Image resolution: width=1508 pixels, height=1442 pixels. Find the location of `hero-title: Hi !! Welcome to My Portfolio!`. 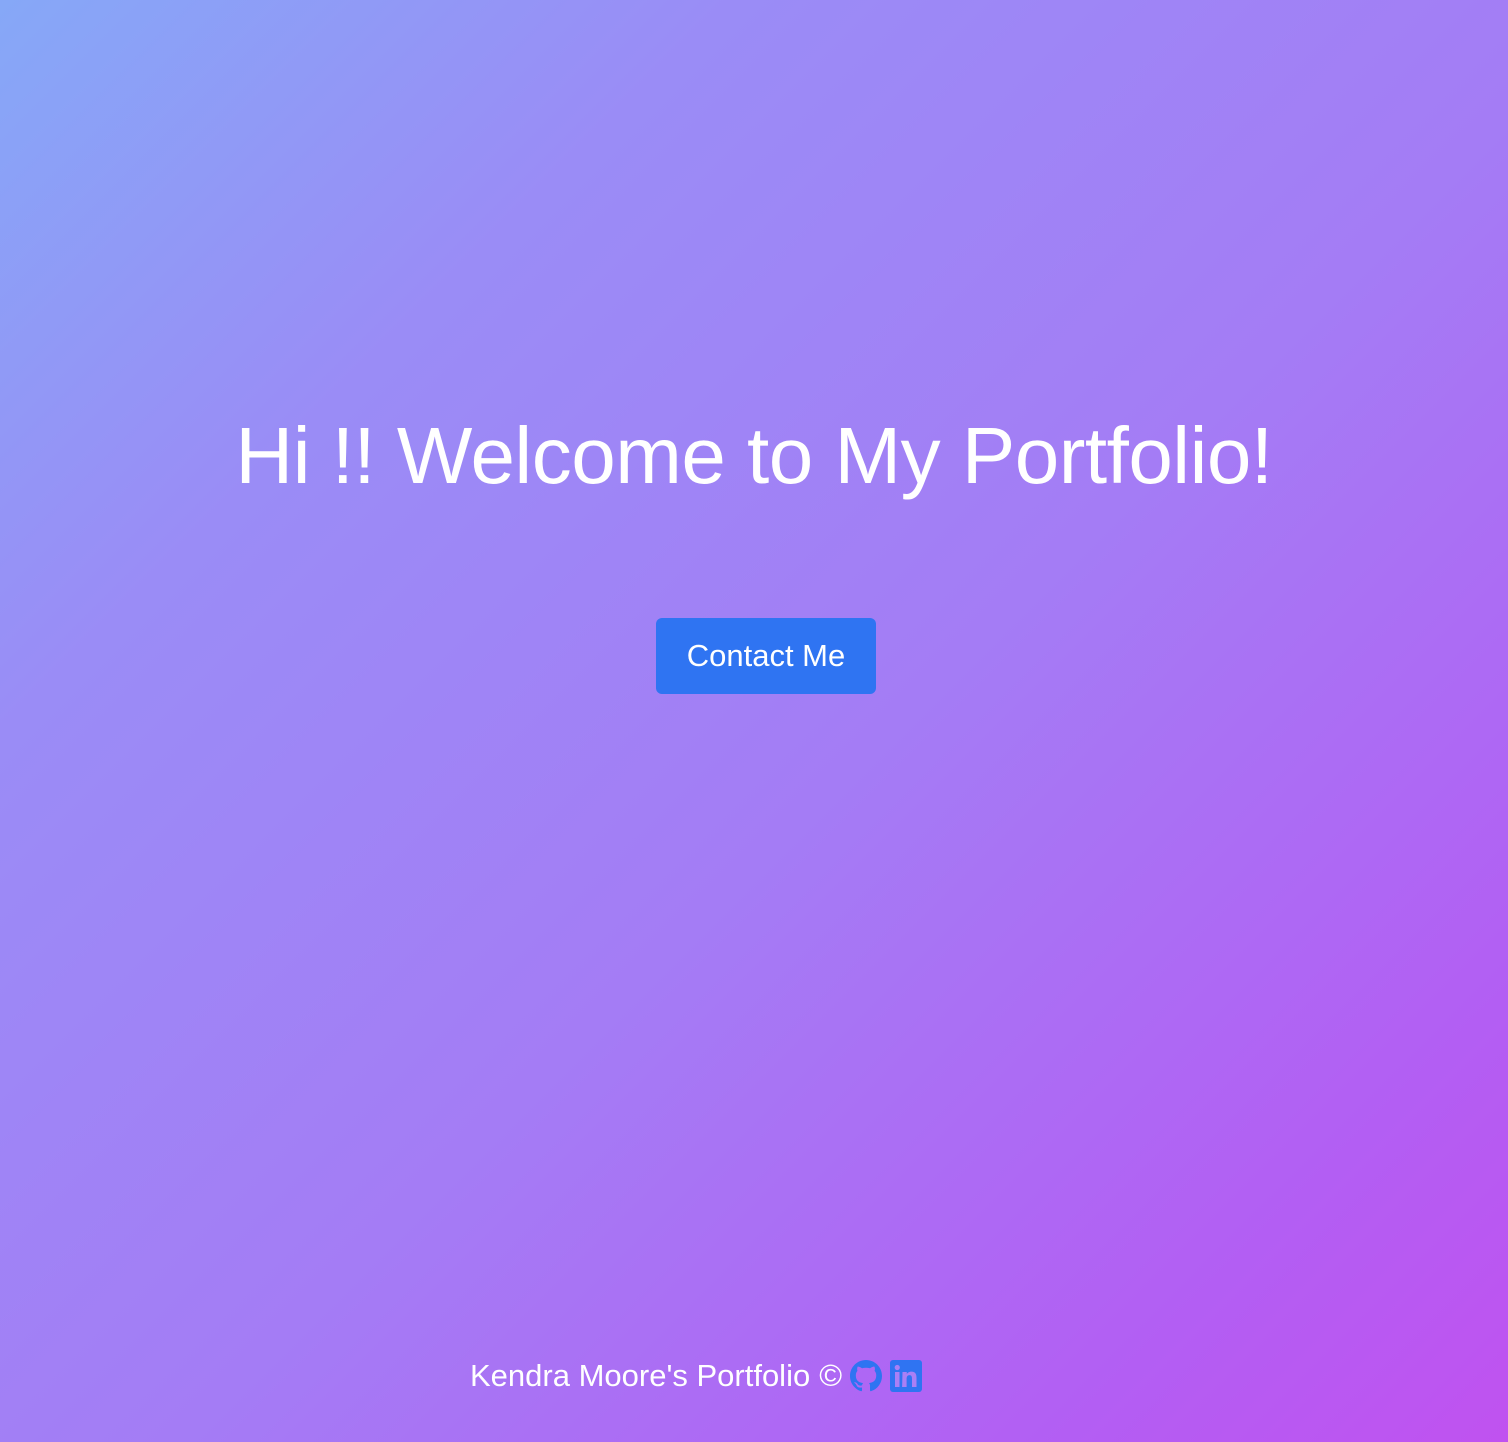

hero-title: Hi !! Welcome to My Portfolio! is located at coordinates (754, 455).